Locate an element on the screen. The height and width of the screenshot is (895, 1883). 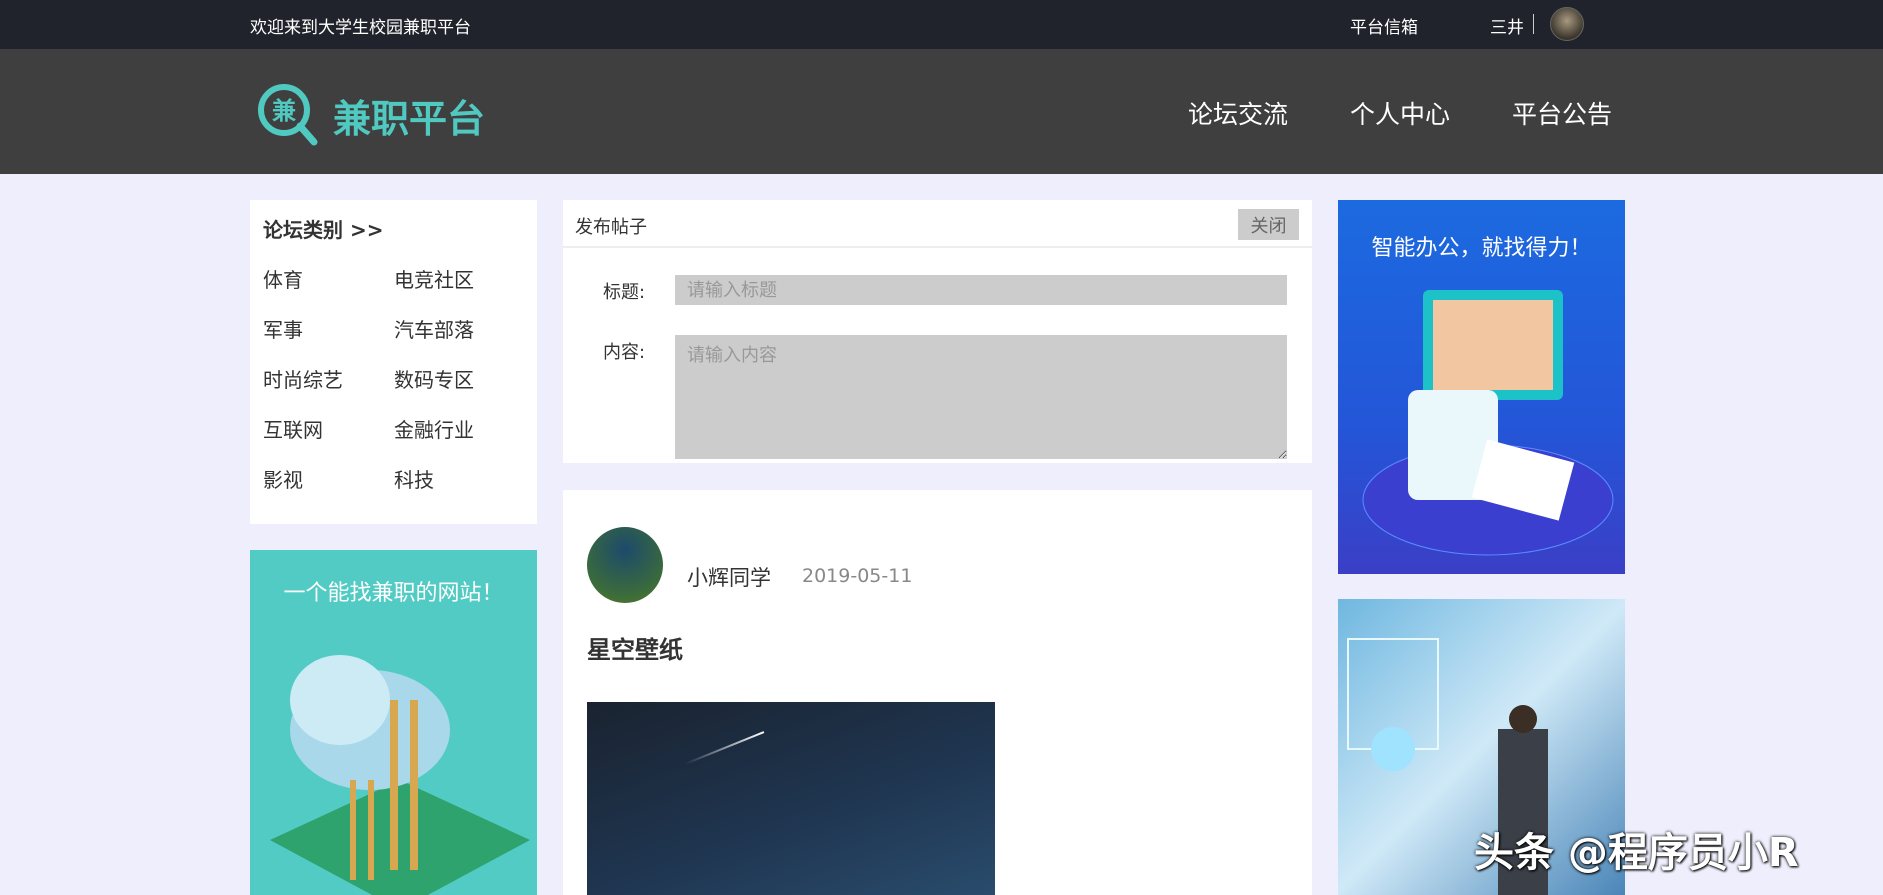
post-title: 星空壁纸 is located at coordinates (635, 647).